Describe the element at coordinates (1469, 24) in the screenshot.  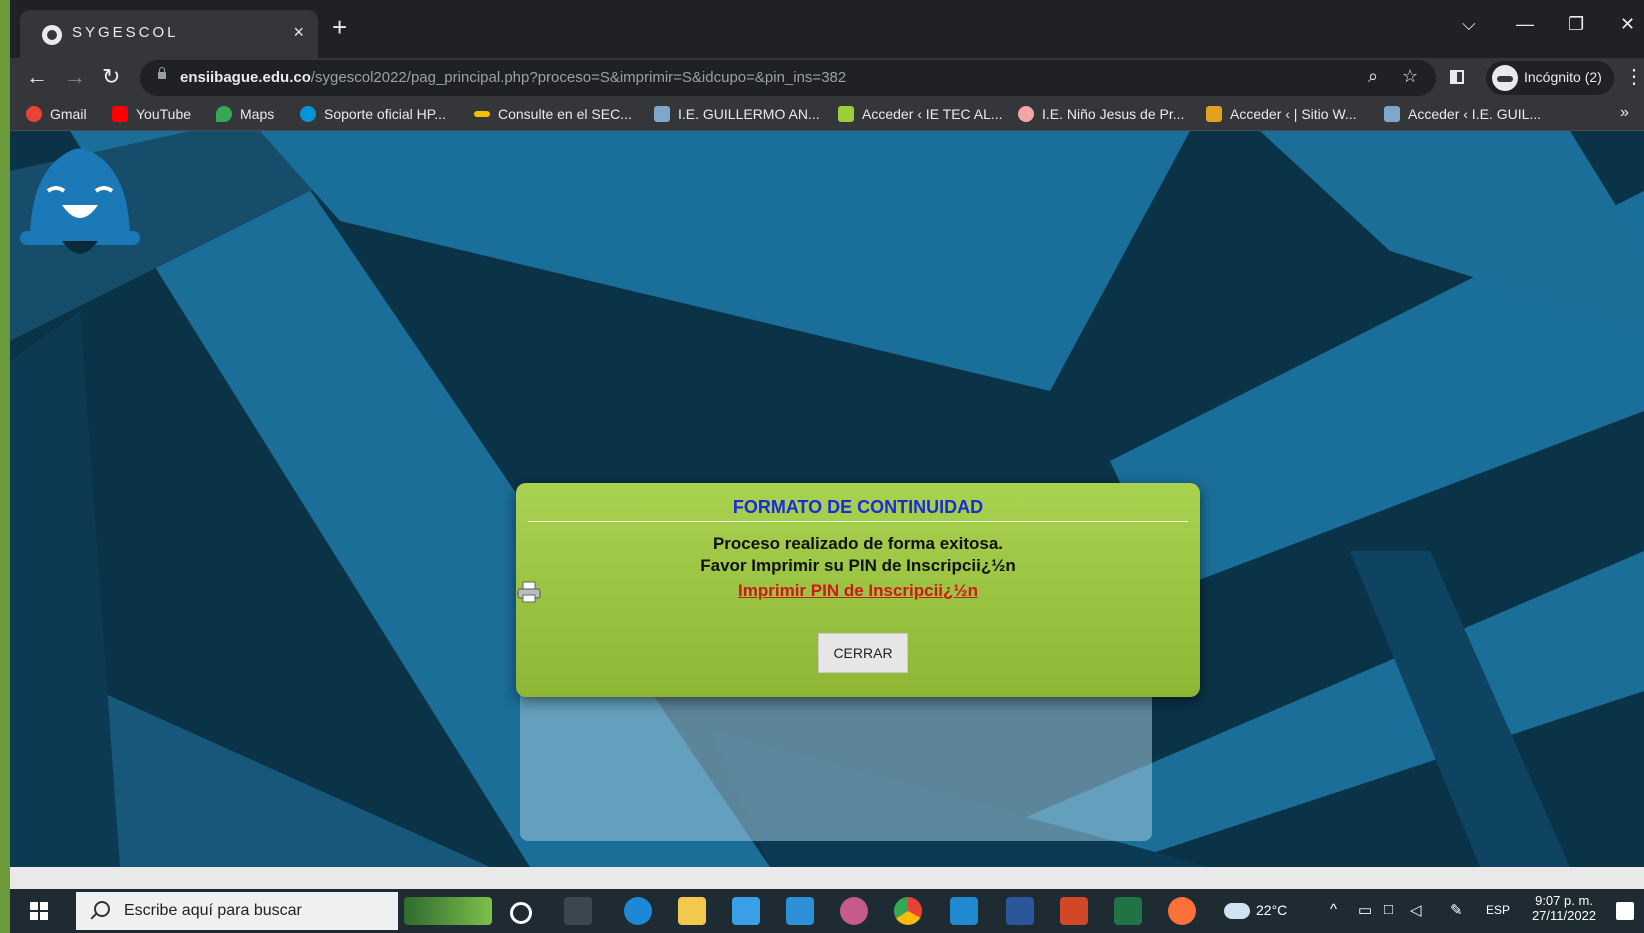
I see `tab-search-icon: ⌵` at that location.